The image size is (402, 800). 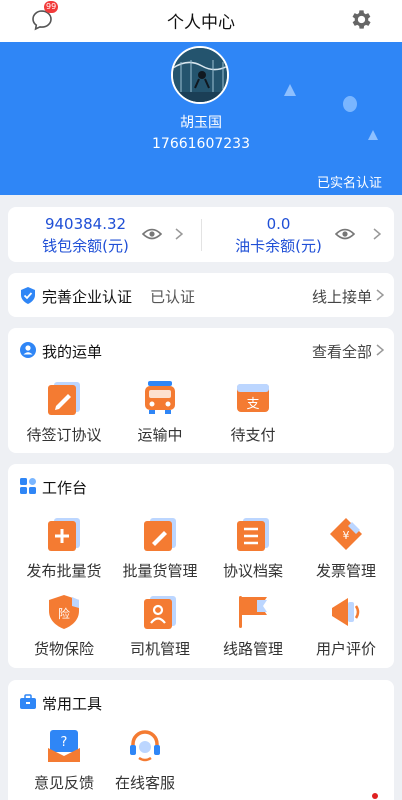 I want to click on toolbox-icon, so click(x=28, y=701).